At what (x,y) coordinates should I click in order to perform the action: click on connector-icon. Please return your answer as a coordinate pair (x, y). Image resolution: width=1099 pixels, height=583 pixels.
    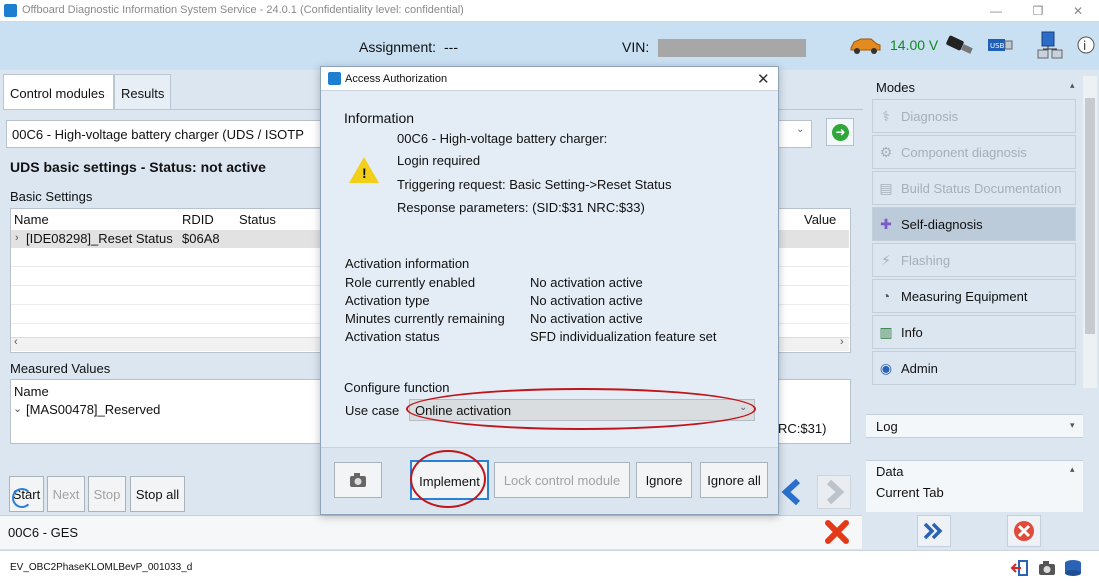
    Looking at the image, I should click on (960, 45).